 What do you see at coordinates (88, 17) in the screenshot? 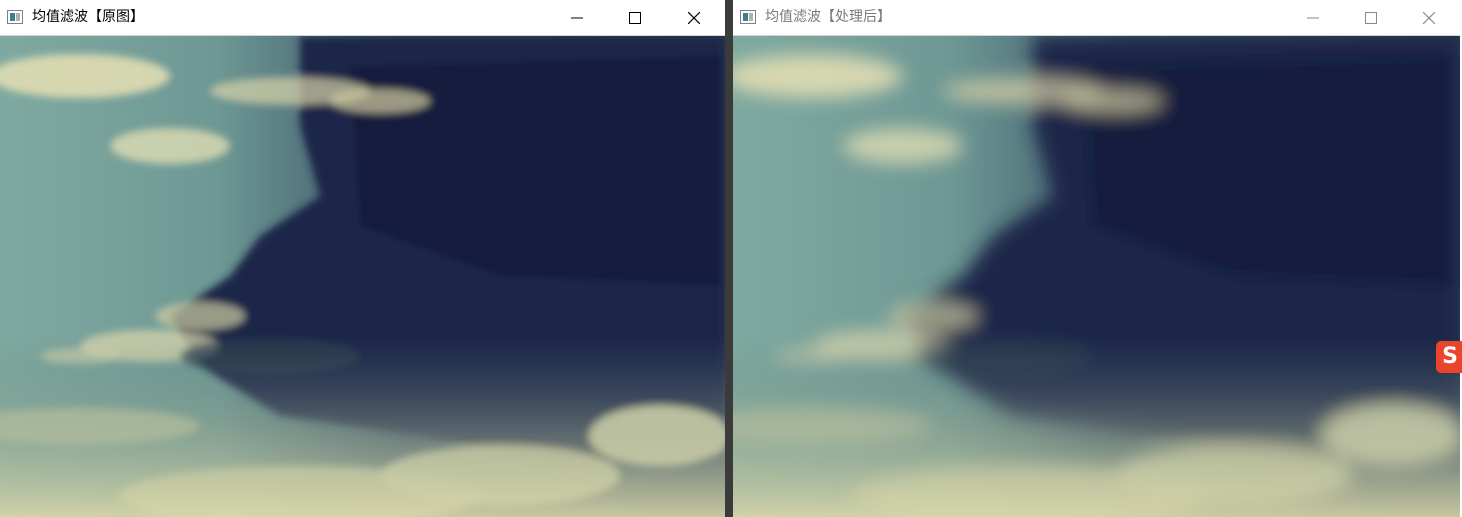
I see `window-title: 均值滤波【原图】` at bounding box center [88, 17].